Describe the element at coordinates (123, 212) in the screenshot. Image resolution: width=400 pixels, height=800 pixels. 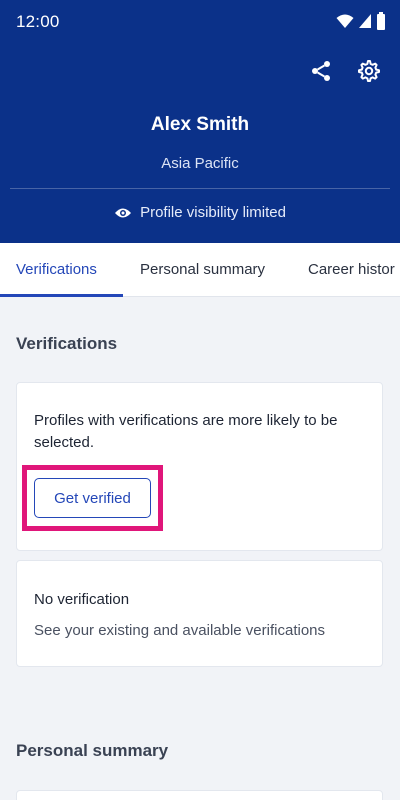
I see `eye-icon` at that location.